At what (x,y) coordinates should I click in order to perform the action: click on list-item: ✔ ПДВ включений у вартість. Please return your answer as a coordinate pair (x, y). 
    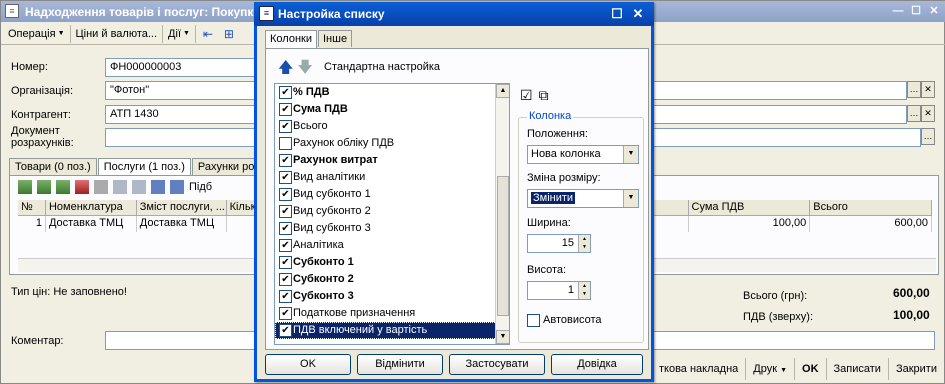
    Looking at the image, I should click on (392, 330).